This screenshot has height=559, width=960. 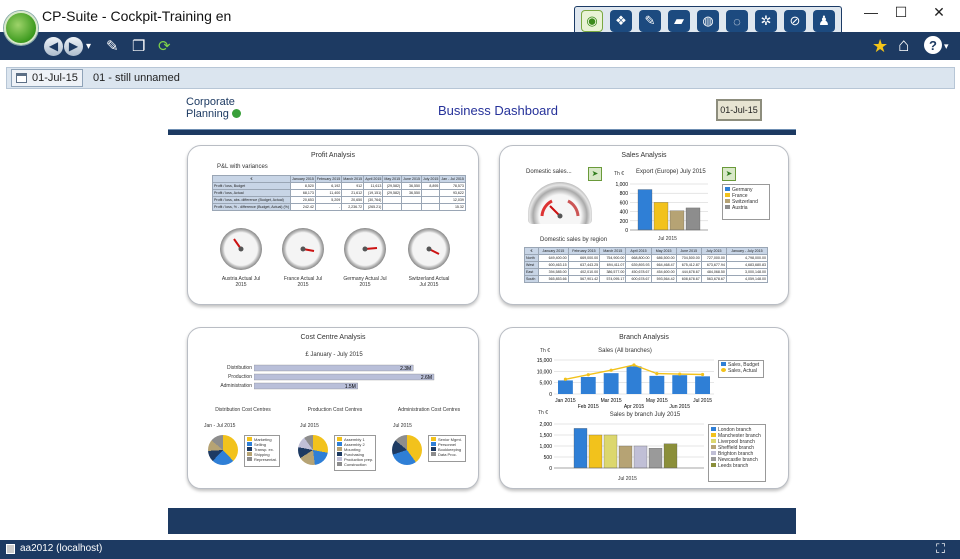 What do you see at coordinates (480, 549) in the screenshot?
I see `status-bar: aa2012 (localhost) ⛶` at bounding box center [480, 549].